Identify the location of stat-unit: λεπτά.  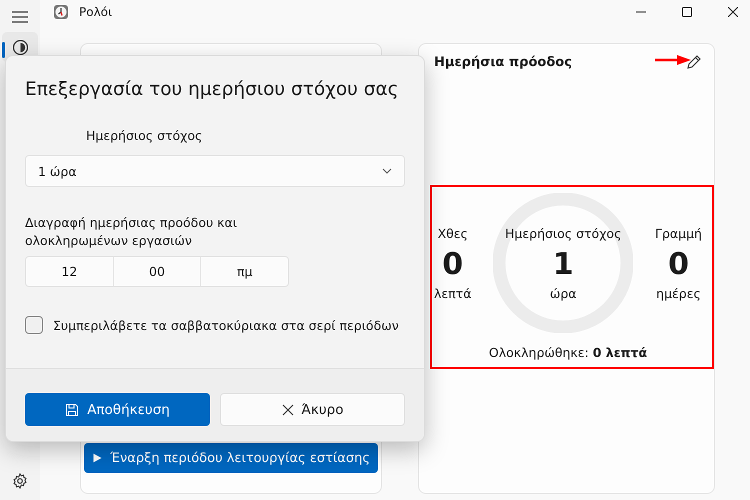
(453, 293).